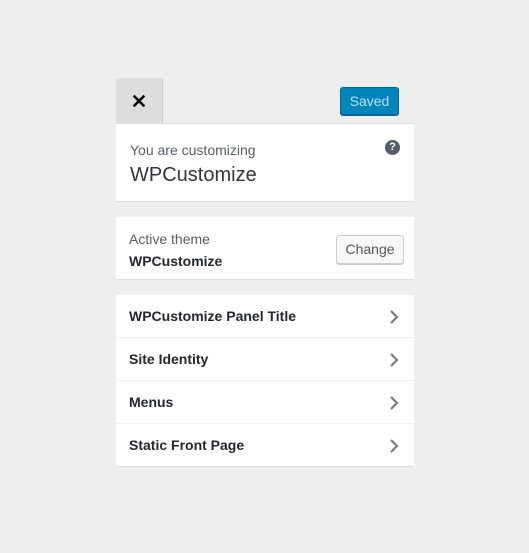 This screenshot has width=529, height=553. I want to click on change-theme-button: Change, so click(370, 249).